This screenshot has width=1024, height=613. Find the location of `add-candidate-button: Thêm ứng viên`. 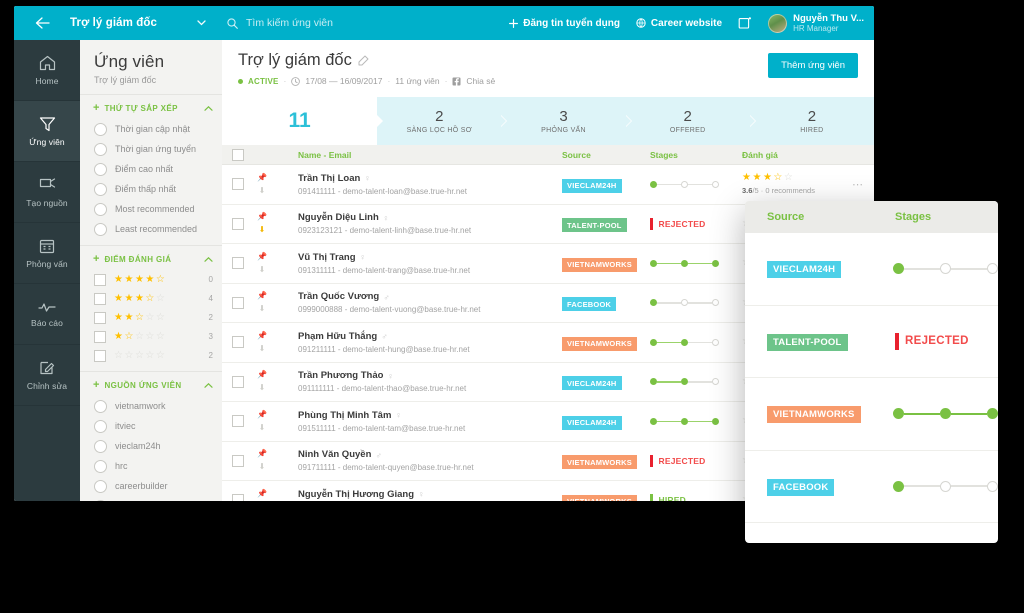

add-candidate-button: Thêm ứng viên is located at coordinates (813, 65).